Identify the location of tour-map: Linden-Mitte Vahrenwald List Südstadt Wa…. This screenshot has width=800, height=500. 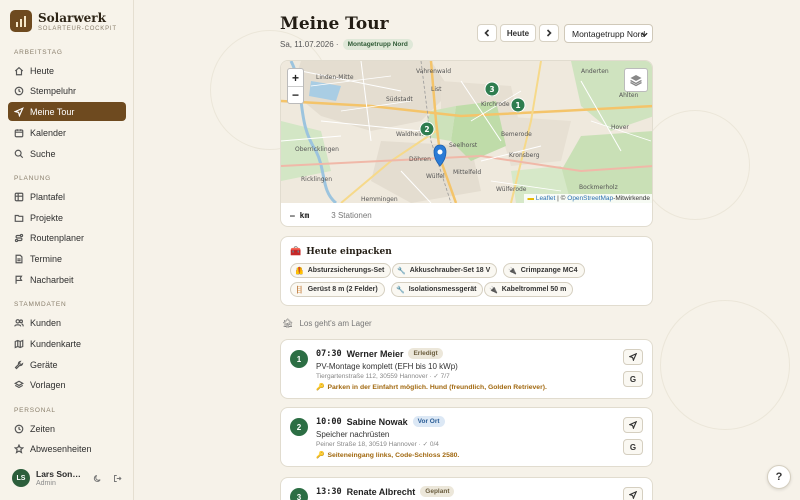
(466, 132).